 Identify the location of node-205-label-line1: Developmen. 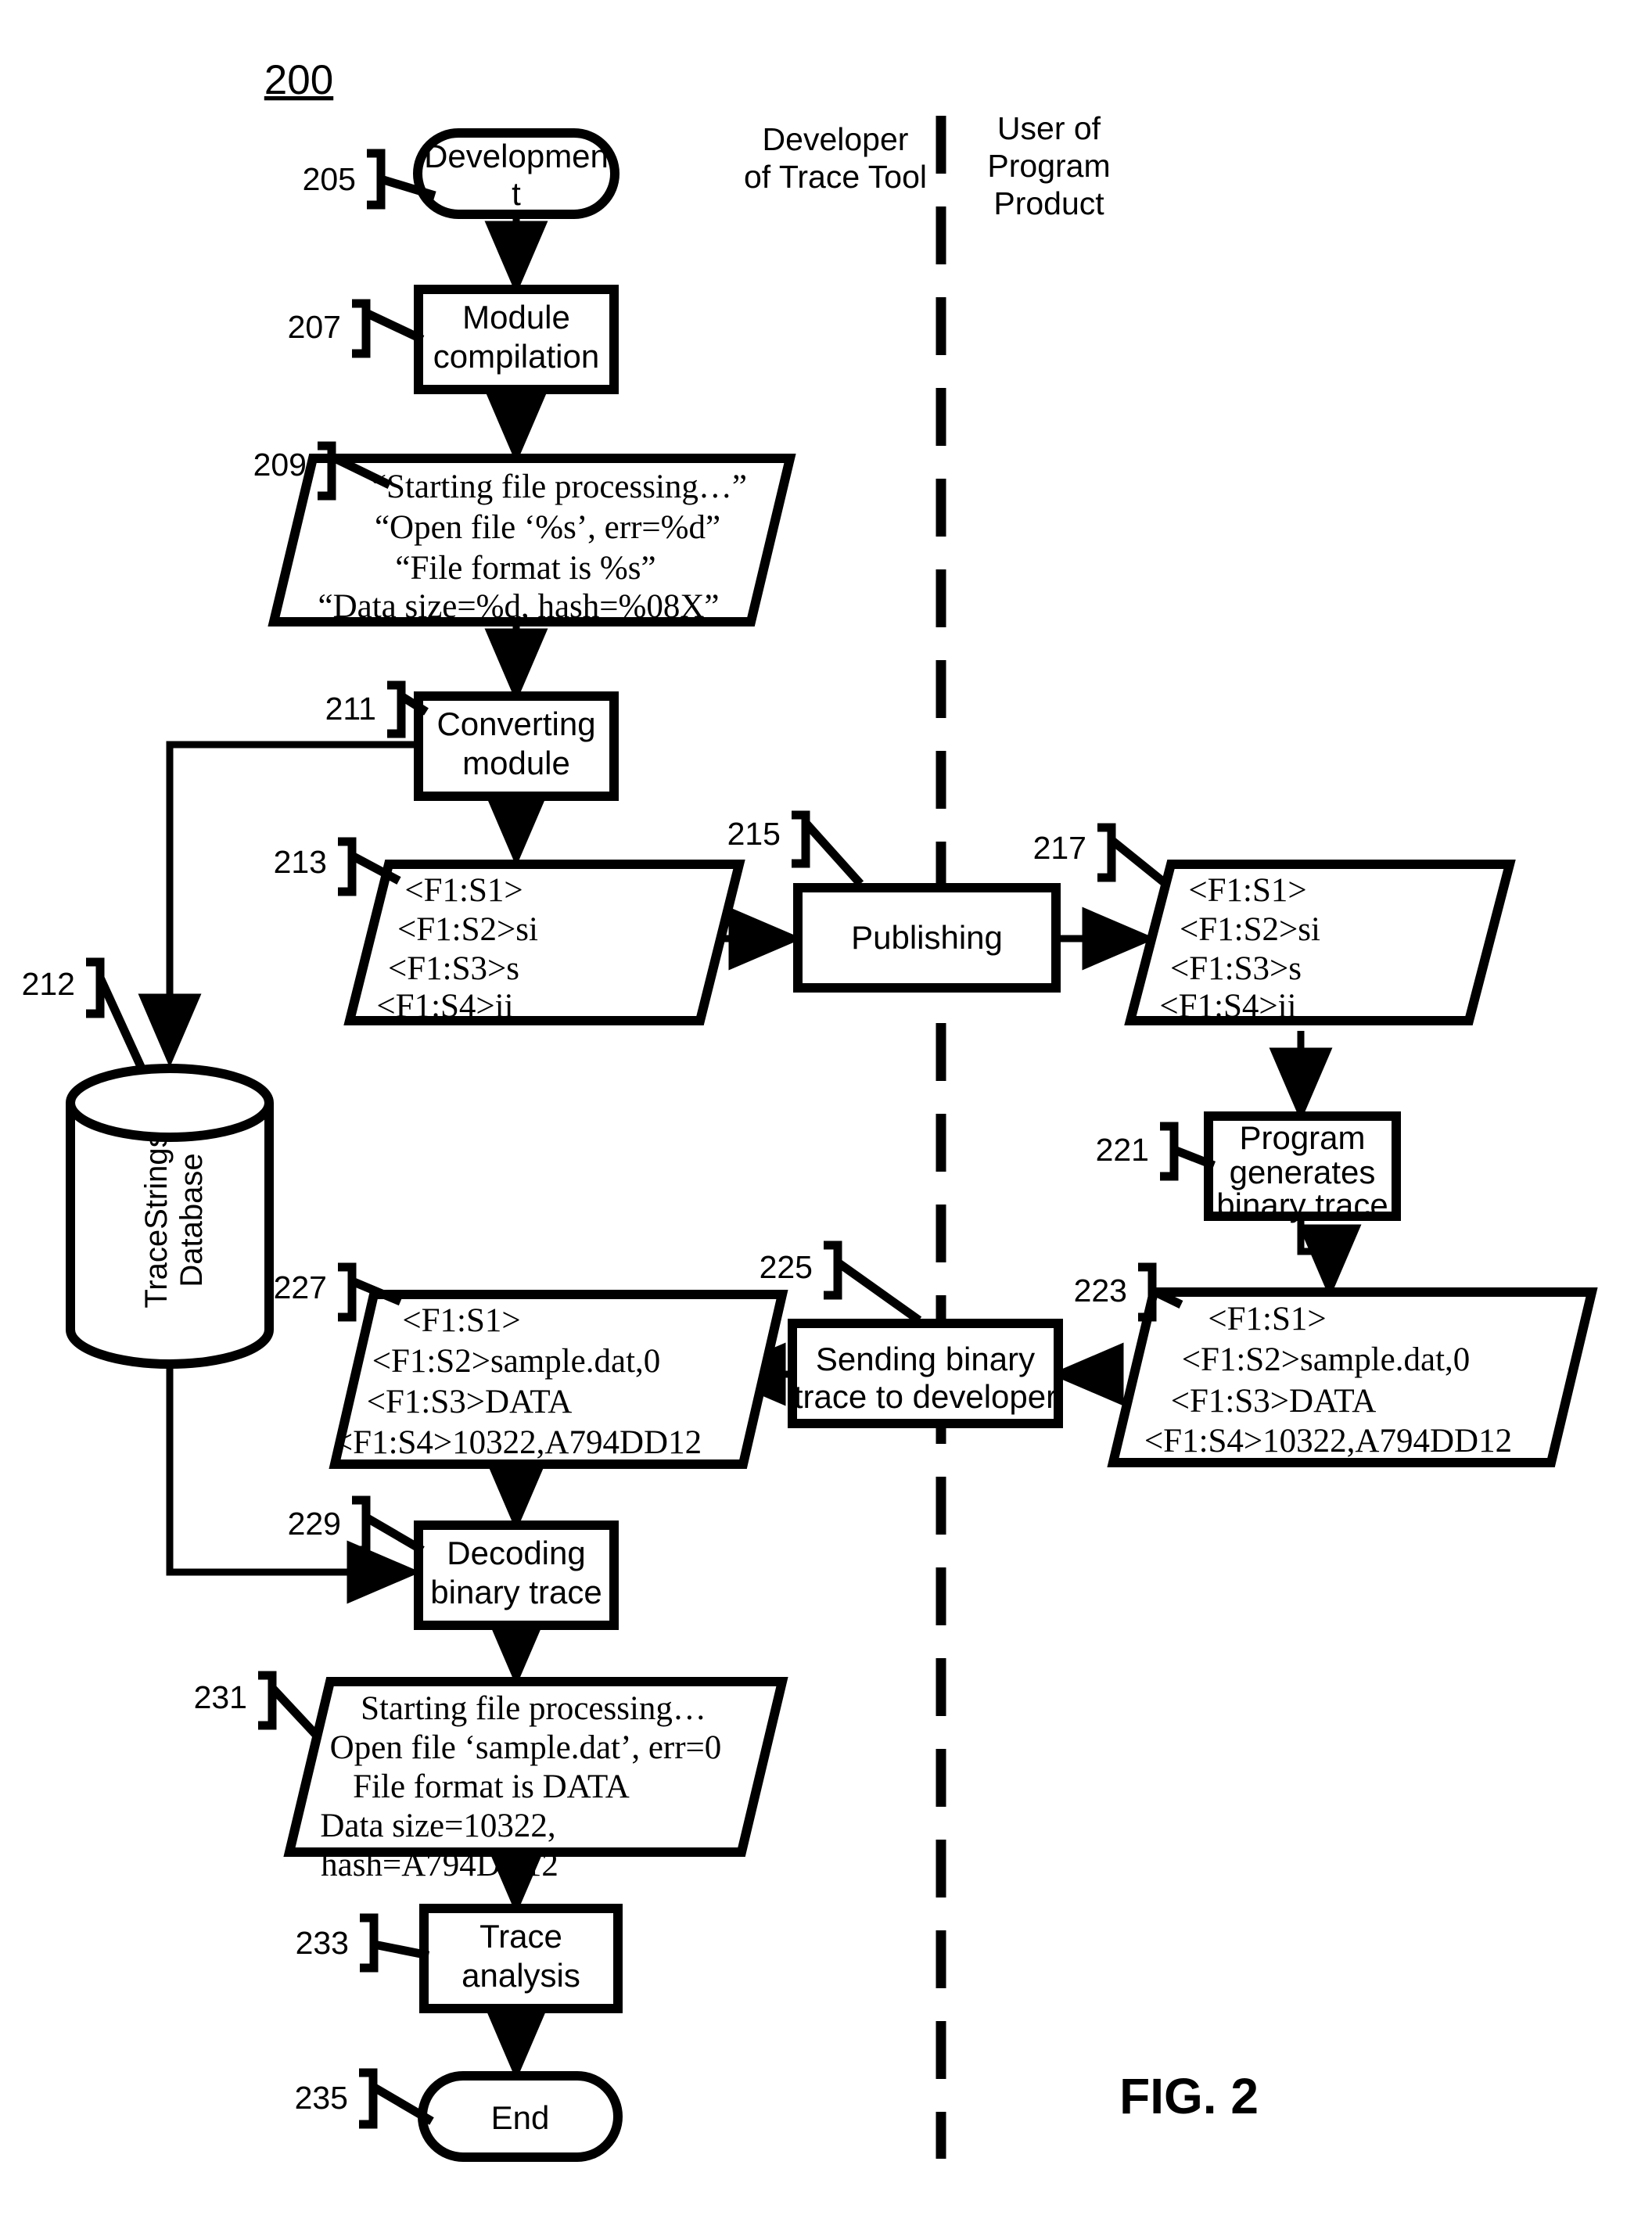
(516, 156).